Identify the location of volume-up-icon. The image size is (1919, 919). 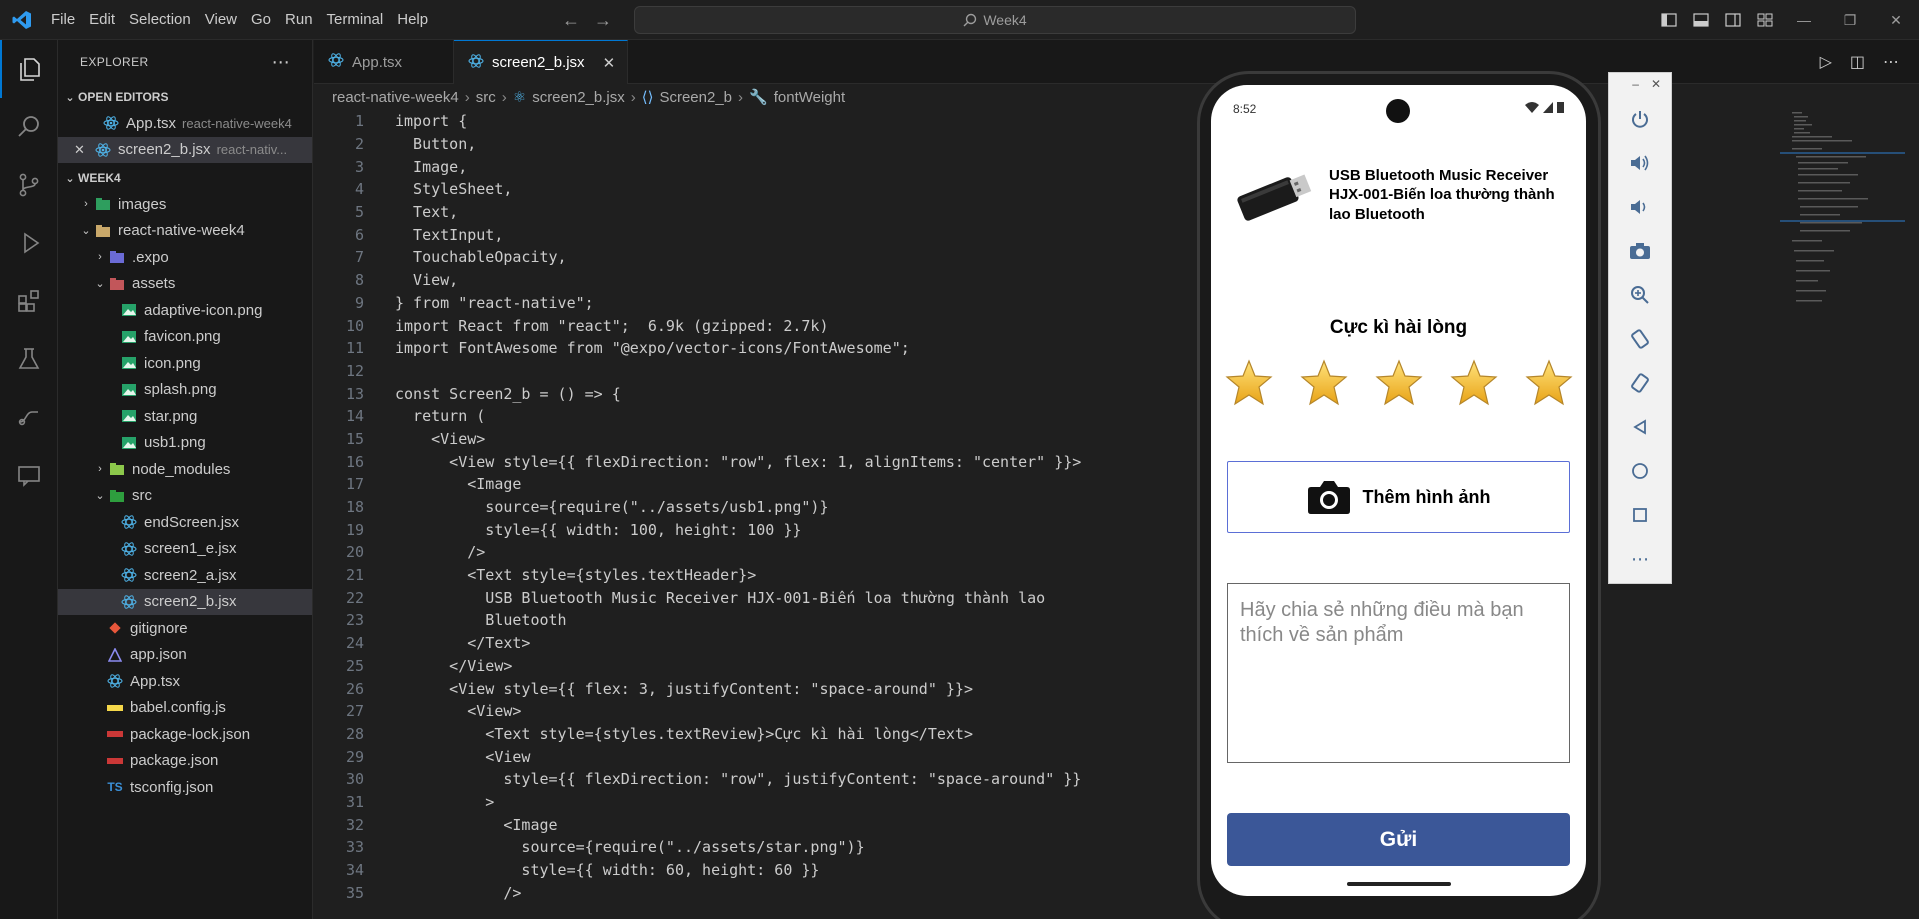
(1640, 163).